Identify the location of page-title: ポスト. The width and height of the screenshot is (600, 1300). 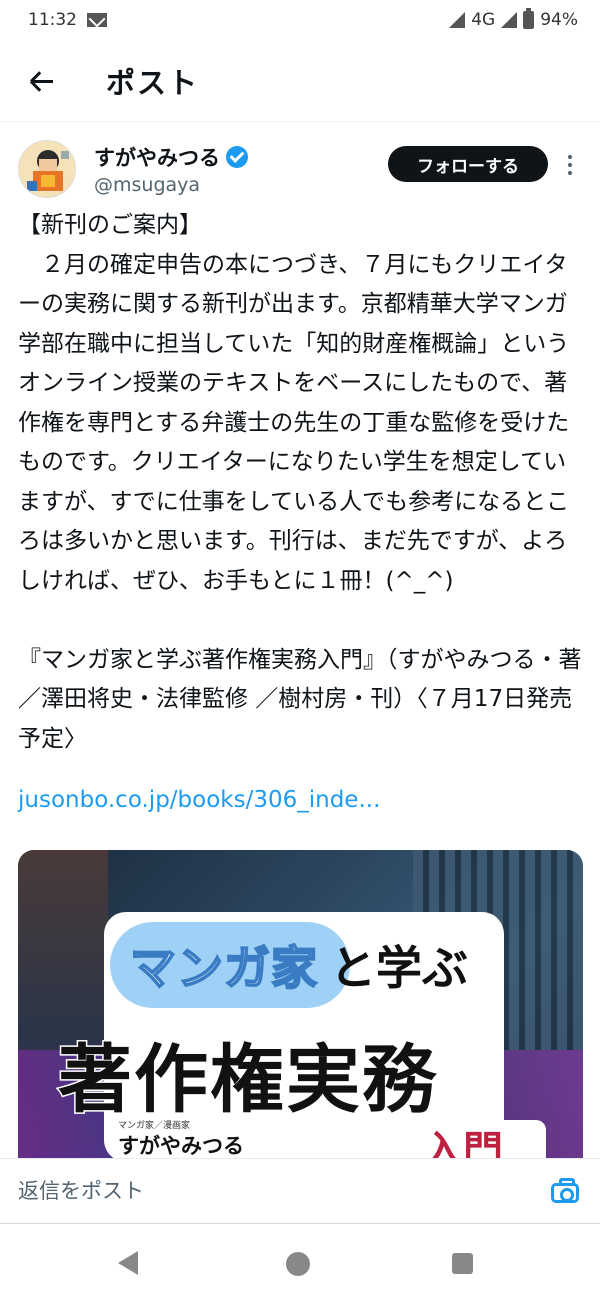
(153, 82).